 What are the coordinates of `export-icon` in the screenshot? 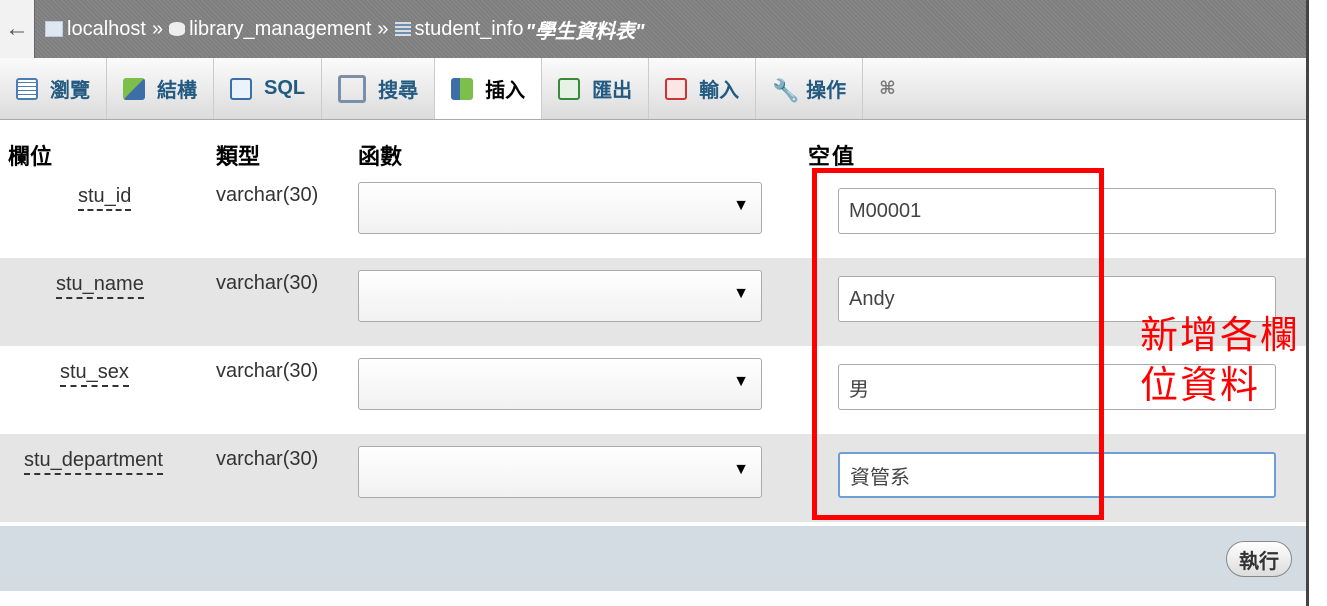 It's located at (569, 88).